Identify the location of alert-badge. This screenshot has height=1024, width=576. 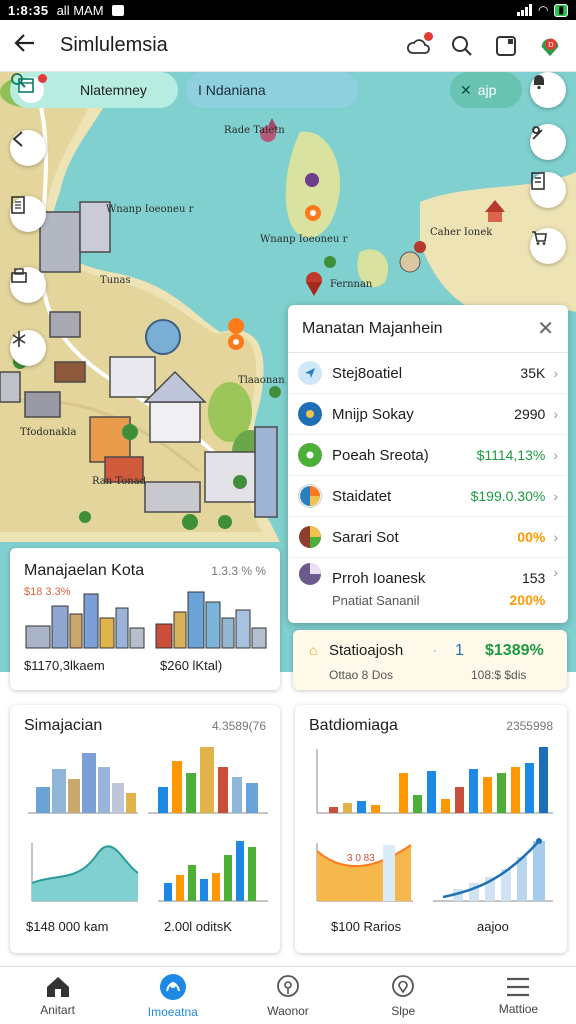
(428, 36).